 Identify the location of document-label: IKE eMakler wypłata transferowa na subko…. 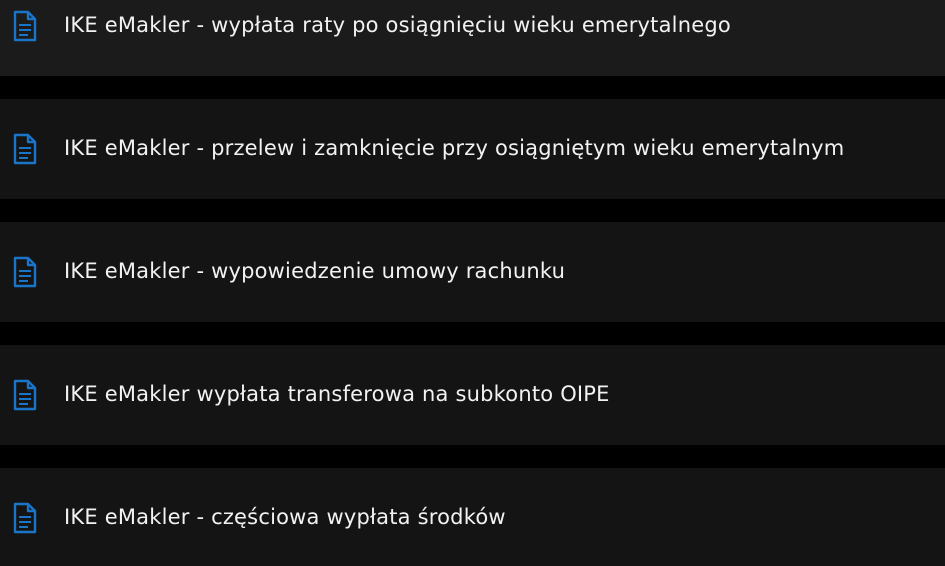
(337, 394).